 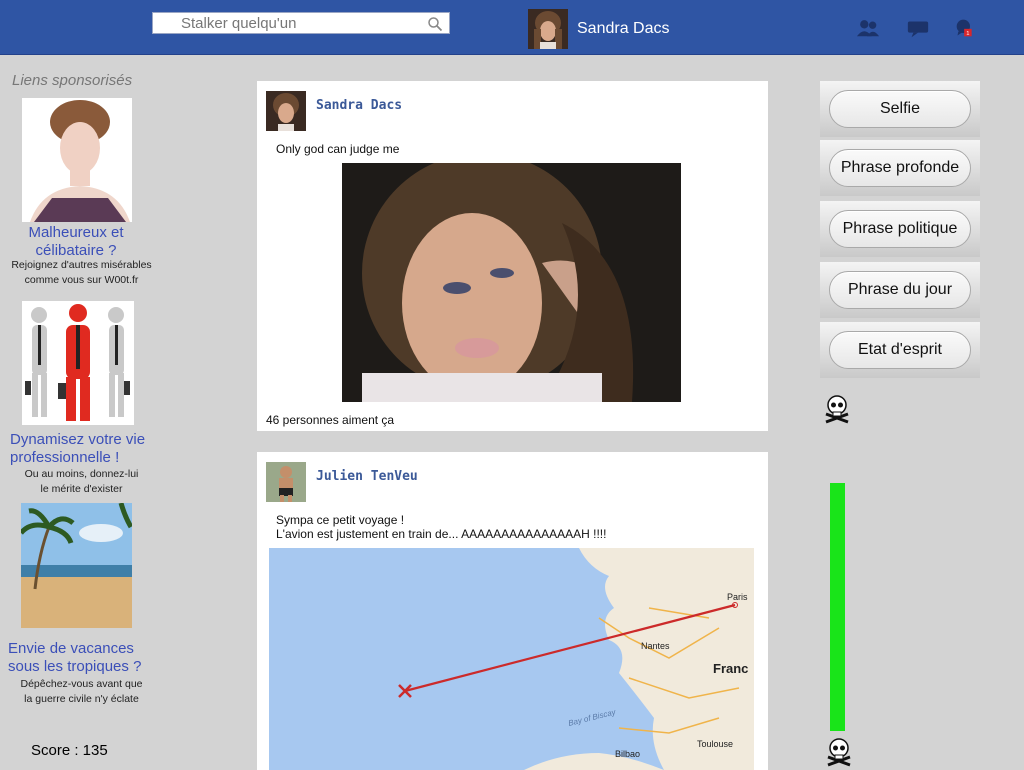 I want to click on selfie-button: Selfie, so click(x=900, y=109).